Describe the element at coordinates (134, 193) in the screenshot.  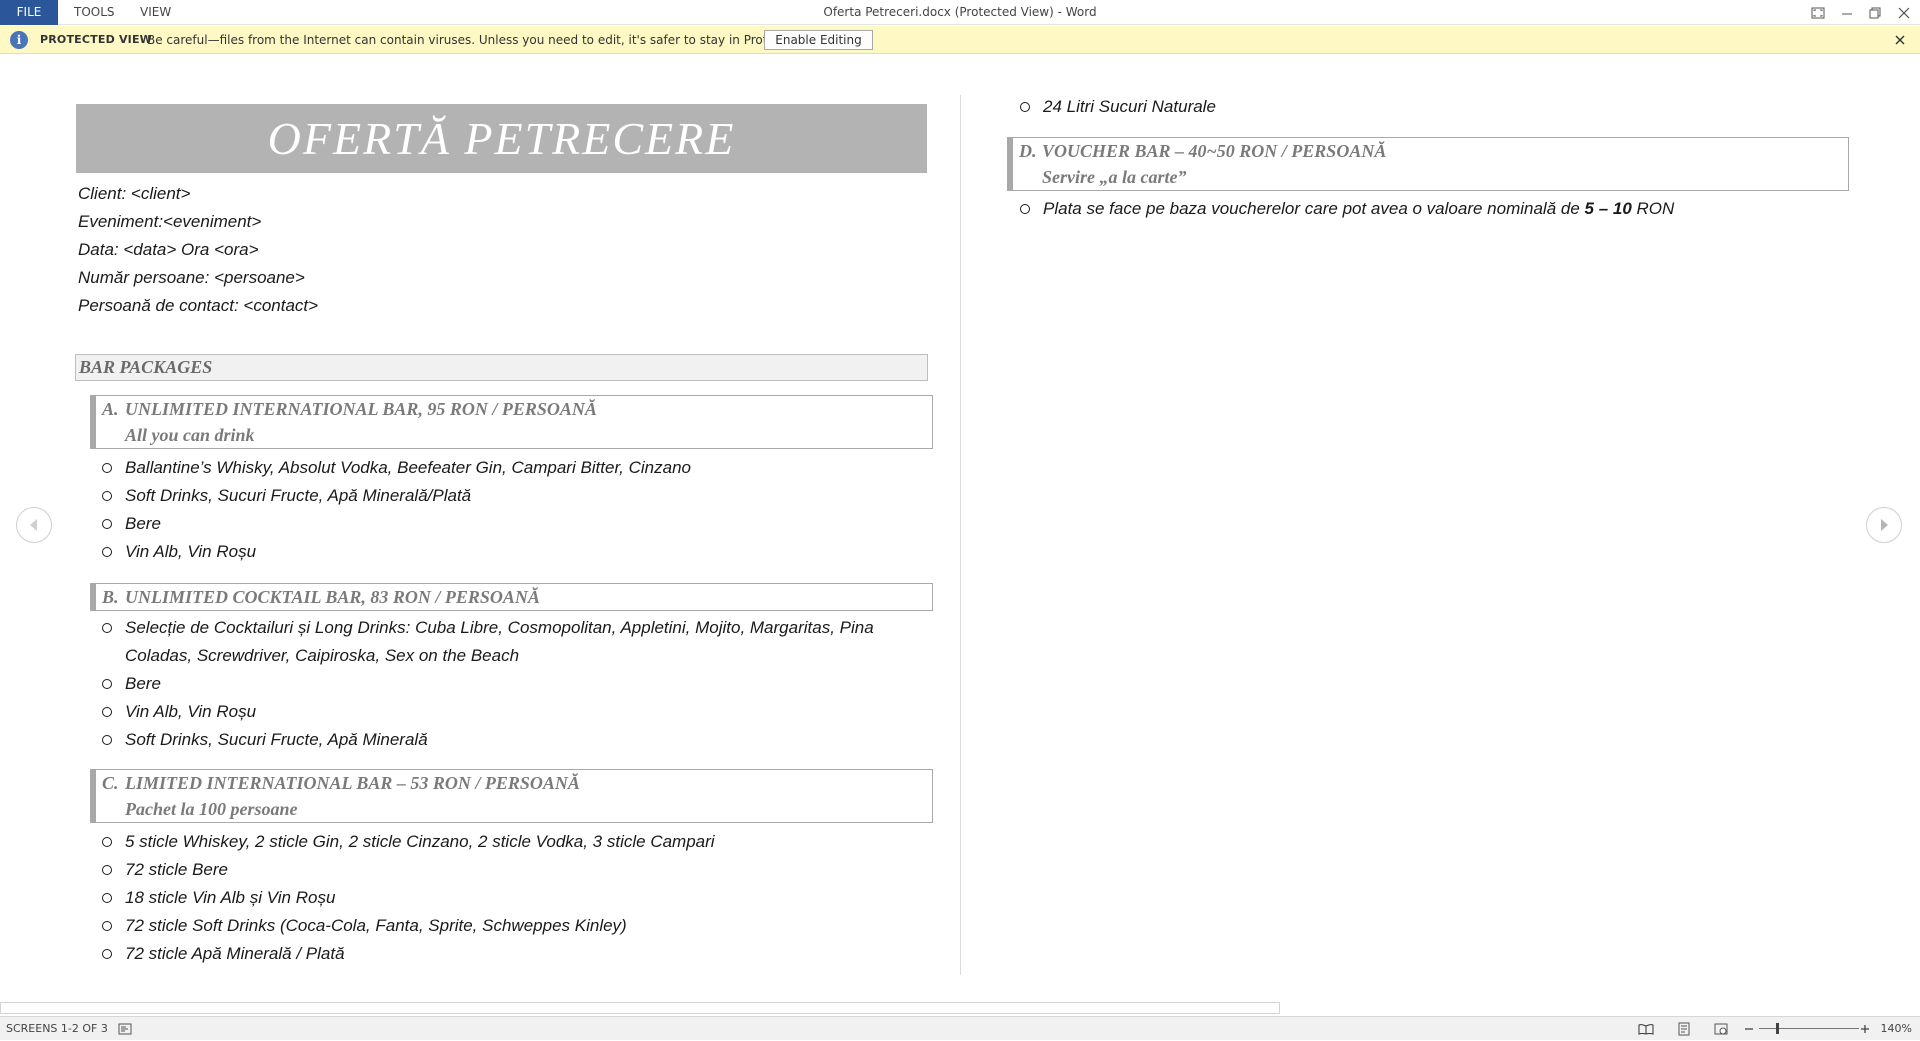
I see `info-client: Client: <client>` at that location.